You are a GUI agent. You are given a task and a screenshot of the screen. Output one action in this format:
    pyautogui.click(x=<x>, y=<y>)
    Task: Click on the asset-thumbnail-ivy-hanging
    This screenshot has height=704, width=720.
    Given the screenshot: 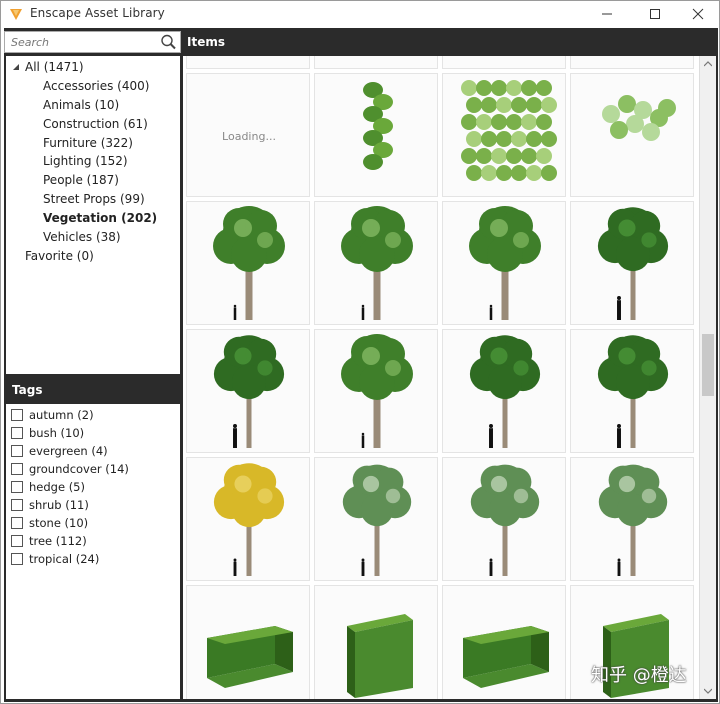 What is the action you would take?
    pyautogui.click(x=376, y=135)
    